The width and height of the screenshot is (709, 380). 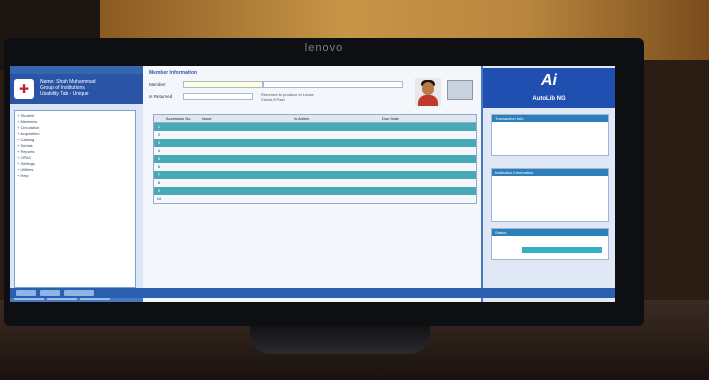 I want to click on institution-information-section: Institution Information, so click(x=550, y=195).